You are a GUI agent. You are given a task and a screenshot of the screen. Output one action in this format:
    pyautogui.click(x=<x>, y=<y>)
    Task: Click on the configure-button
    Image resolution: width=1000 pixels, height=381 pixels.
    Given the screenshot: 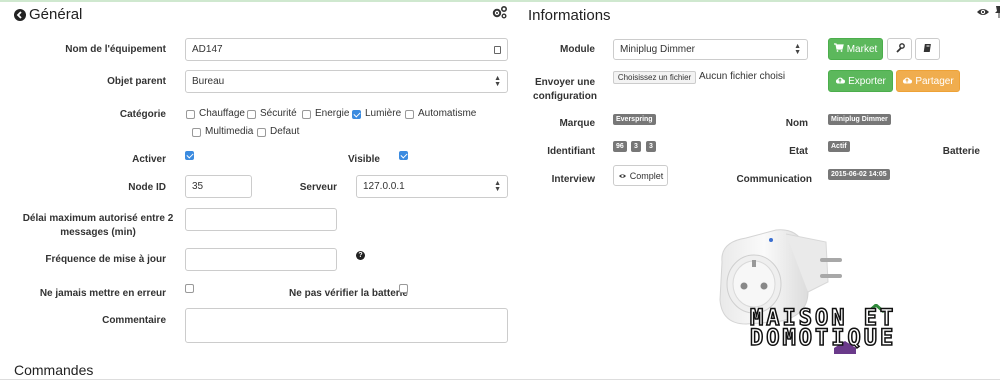 What is the action you would take?
    pyautogui.click(x=899, y=49)
    